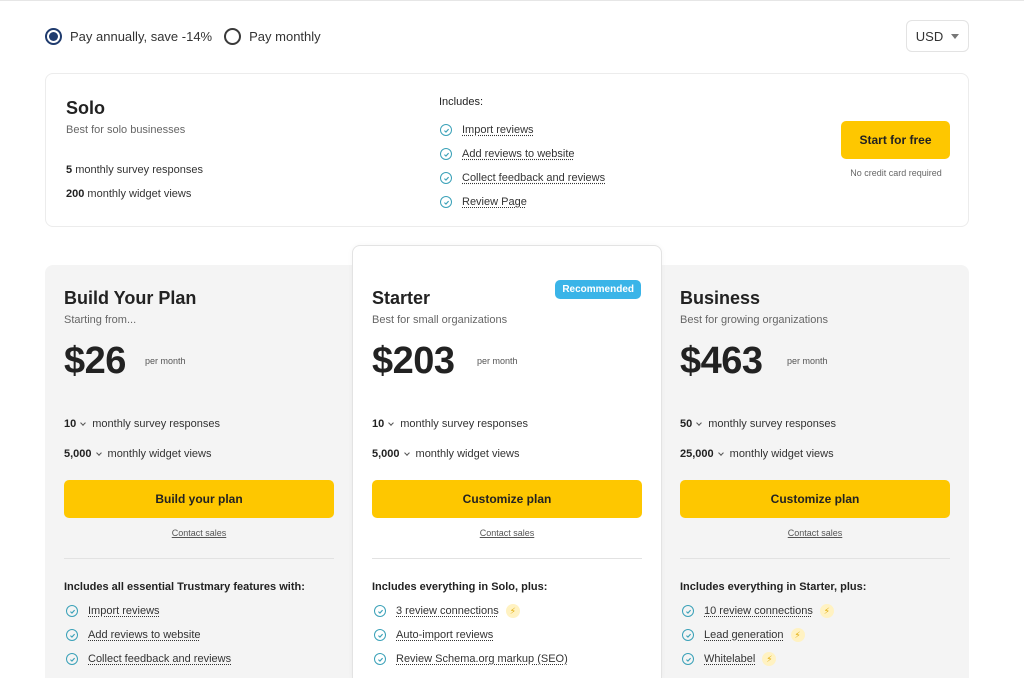 This screenshot has height=678, width=1024. What do you see at coordinates (720, 298) in the screenshot?
I see `plan-name: Business` at bounding box center [720, 298].